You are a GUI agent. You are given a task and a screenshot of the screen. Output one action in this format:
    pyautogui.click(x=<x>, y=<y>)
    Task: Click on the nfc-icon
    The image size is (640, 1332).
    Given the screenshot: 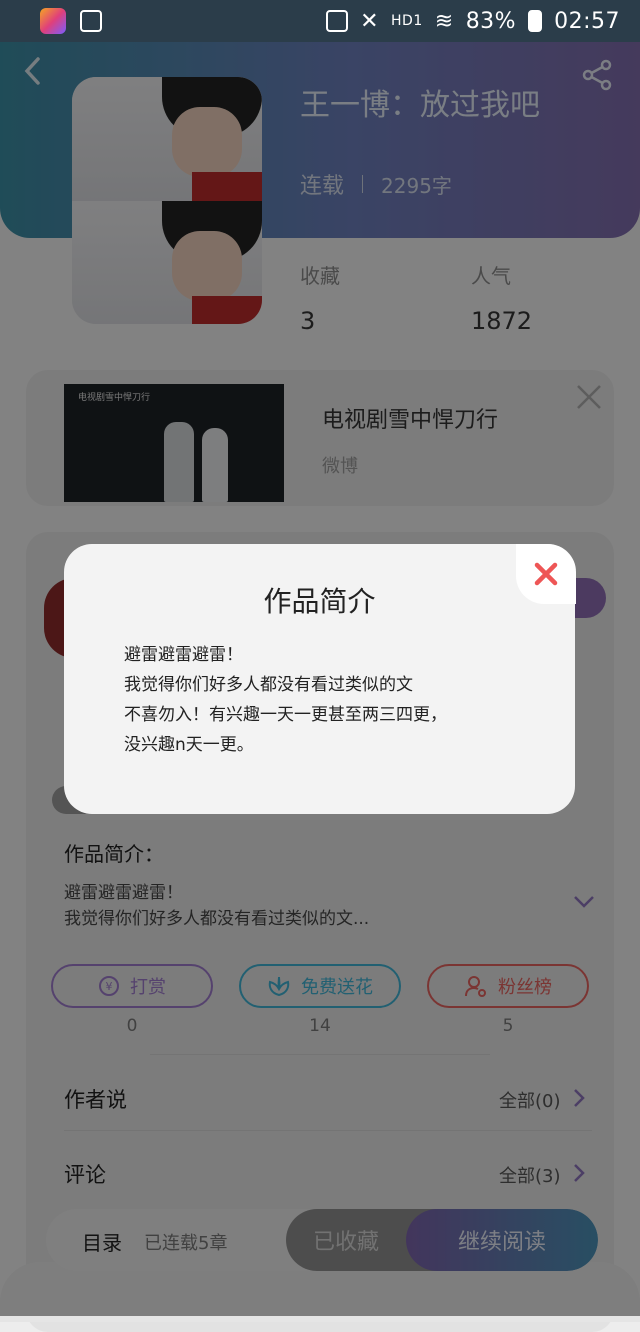 What is the action you would take?
    pyautogui.click(x=337, y=21)
    